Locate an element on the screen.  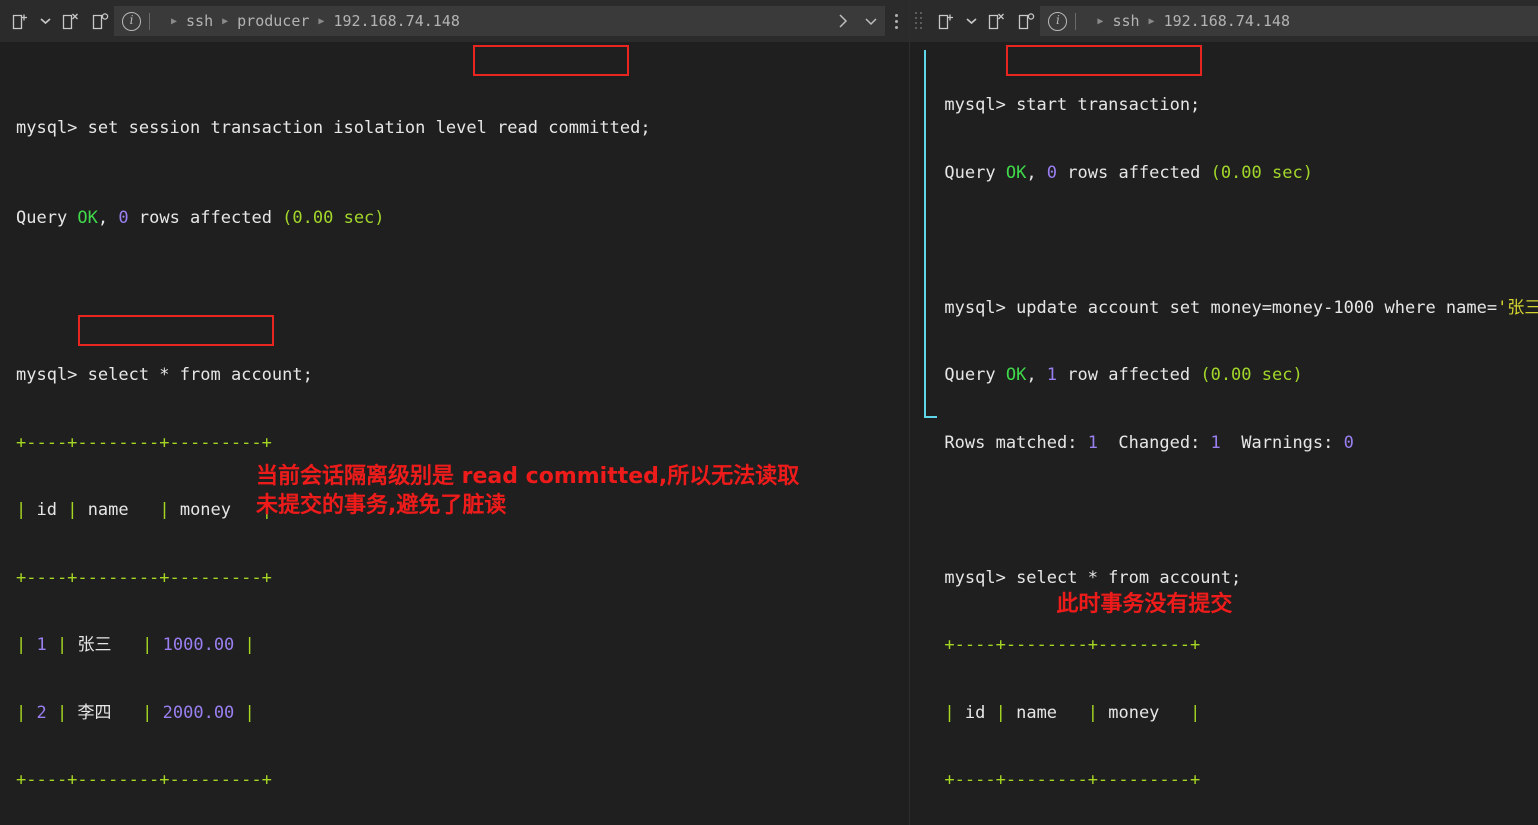
cell-money: 2000.00 is located at coordinates (198, 712).